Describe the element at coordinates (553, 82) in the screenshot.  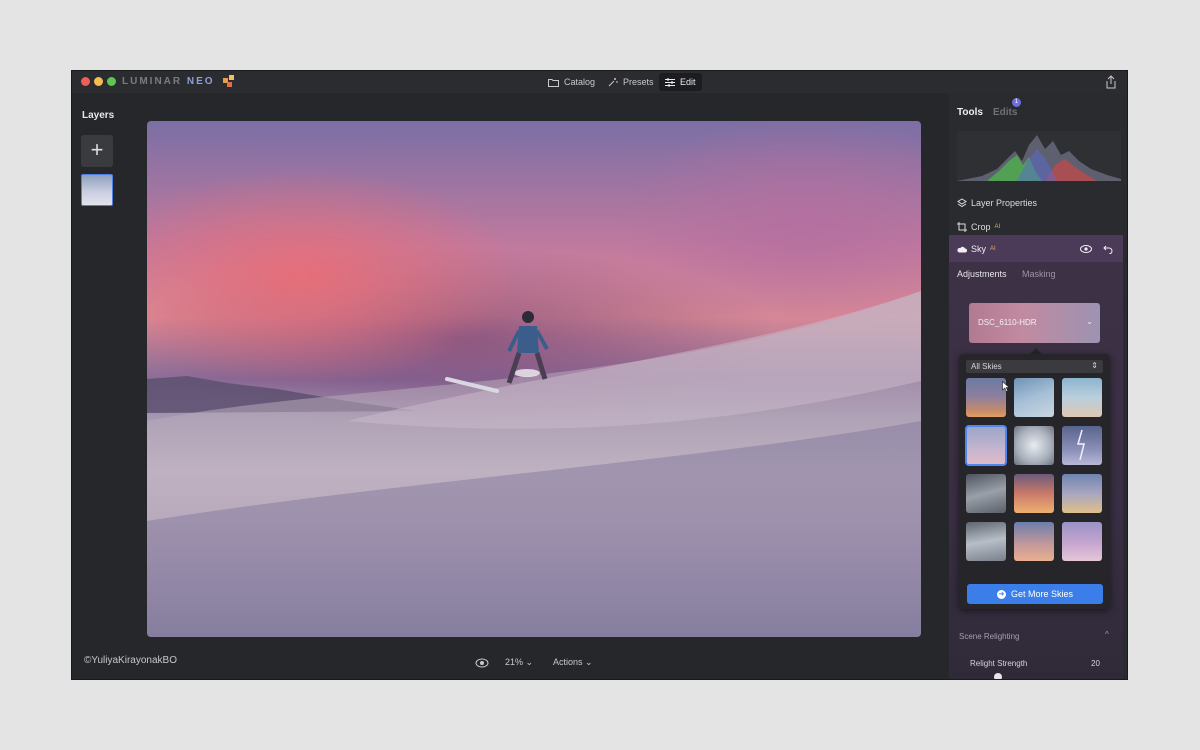
I see `folder-icon` at that location.